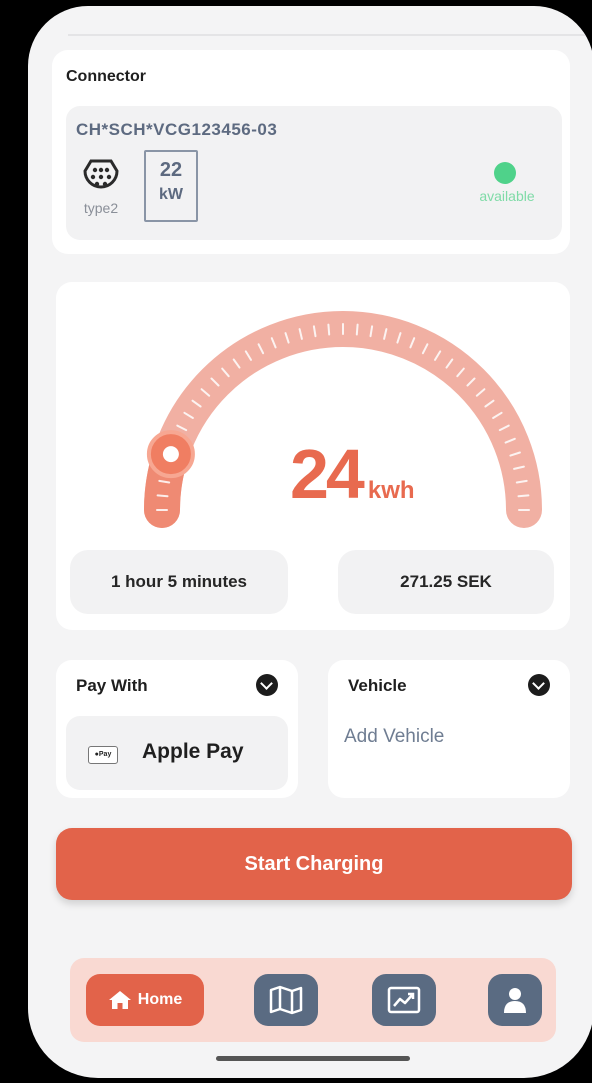 The height and width of the screenshot is (1083, 592). Describe the element at coordinates (170, 454) in the screenshot. I see `gauge-handle-dot` at that location.